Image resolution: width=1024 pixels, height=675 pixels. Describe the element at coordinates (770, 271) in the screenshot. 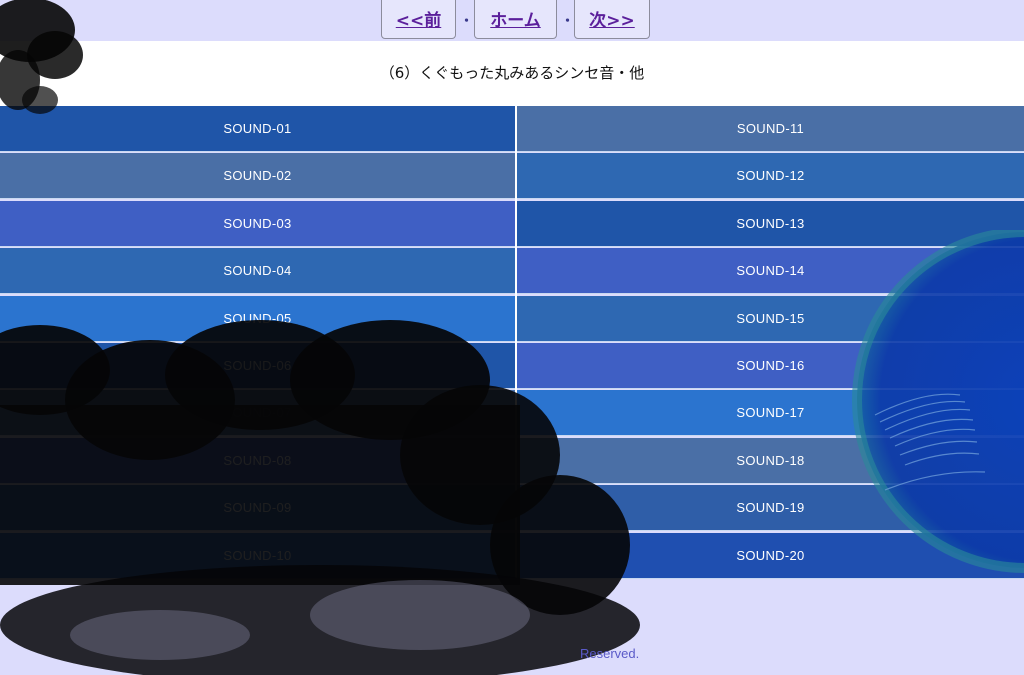

I see `sound-button: SOUND-14` at that location.